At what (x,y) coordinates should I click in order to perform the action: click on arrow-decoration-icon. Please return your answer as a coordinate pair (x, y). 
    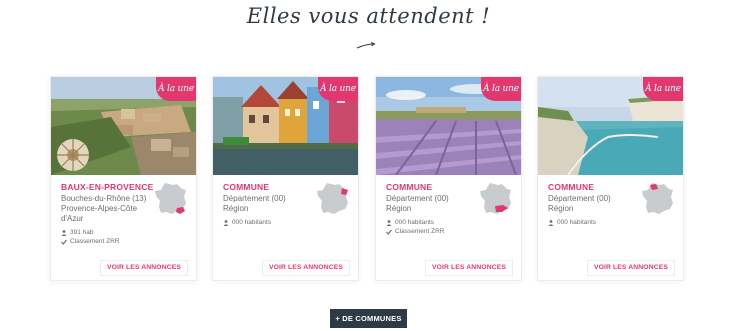
    Looking at the image, I should click on (366, 45).